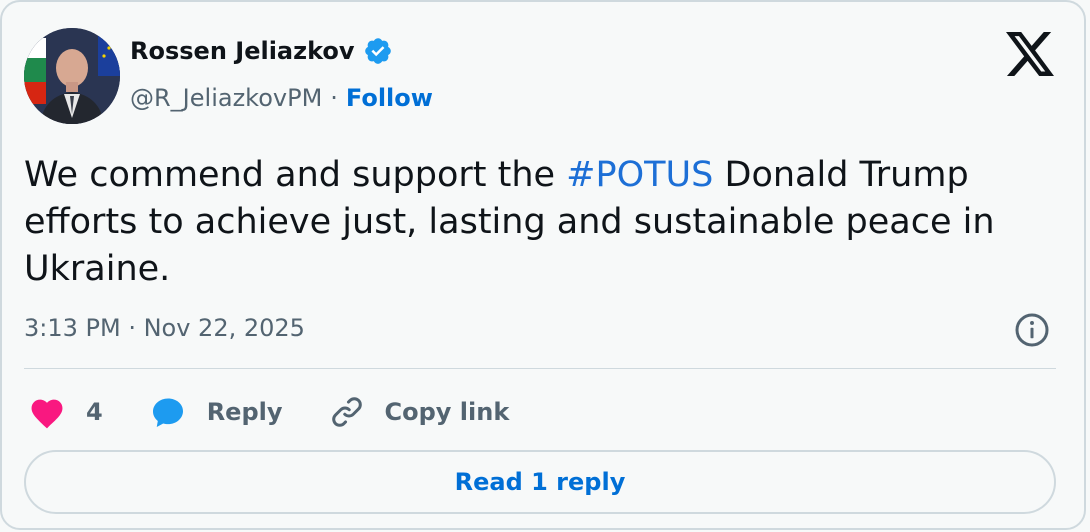 The image size is (1090, 532). What do you see at coordinates (295, 175) in the screenshot?
I see `tweet-text-start: We commend and support the` at bounding box center [295, 175].